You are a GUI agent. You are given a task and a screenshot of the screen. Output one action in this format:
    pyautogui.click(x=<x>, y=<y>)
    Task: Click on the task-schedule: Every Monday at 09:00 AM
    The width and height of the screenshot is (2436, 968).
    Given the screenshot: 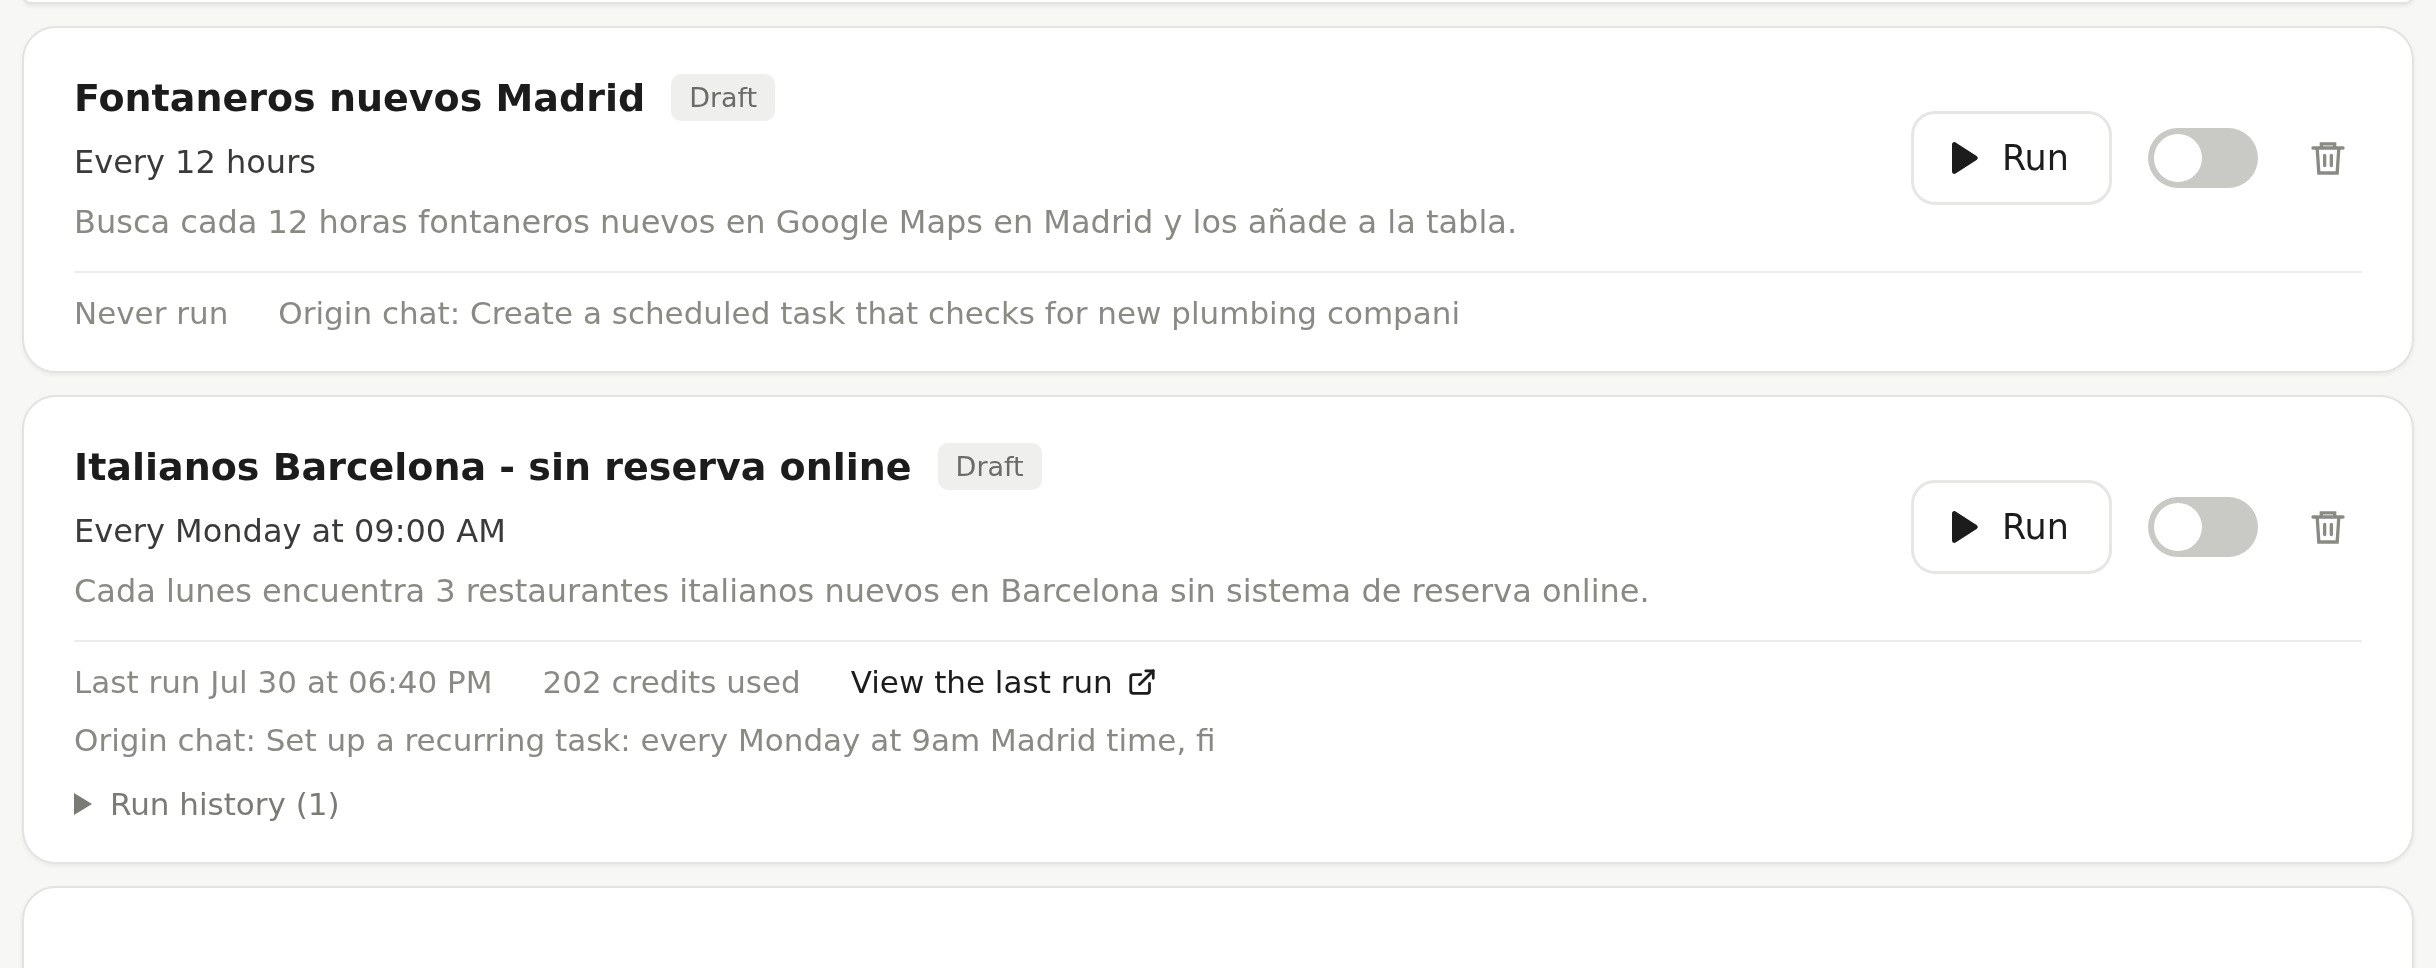 What is the action you would take?
    pyautogui.click(x=290, y=531)
    